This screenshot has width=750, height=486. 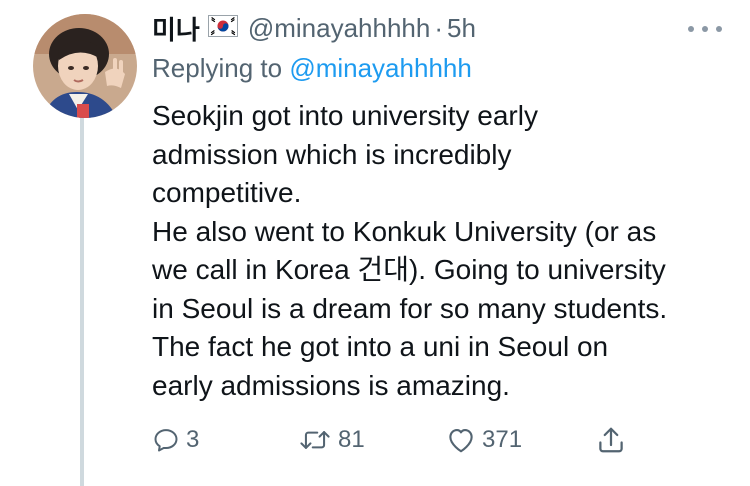 What do you see at coordinates (217, 68) in the screenshot?
I see `replying-prefix: Replying to` at bounding box center [217, 68].